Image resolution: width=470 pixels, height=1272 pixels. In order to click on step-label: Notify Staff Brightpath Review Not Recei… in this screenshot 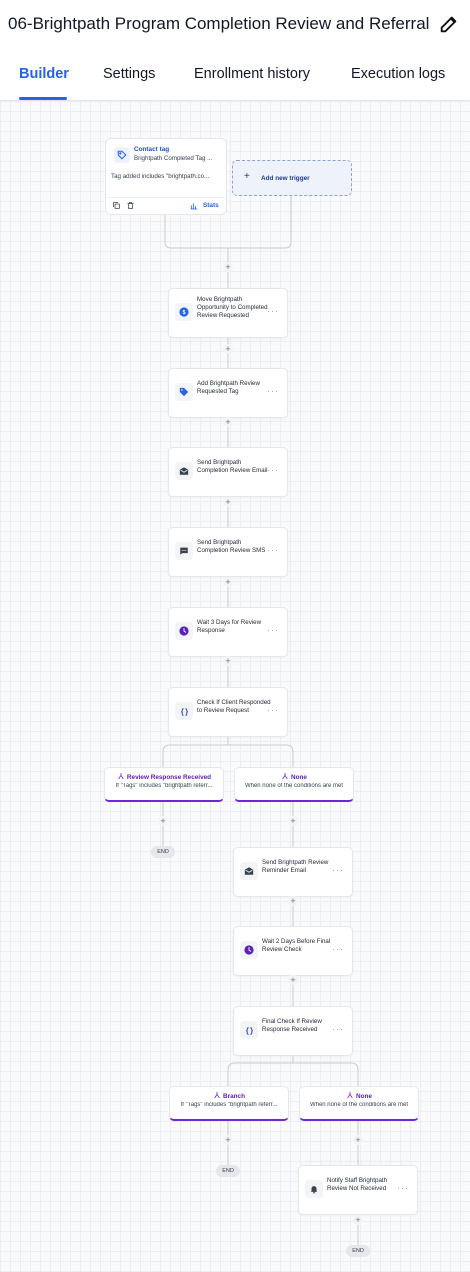, I will do `click(357, 1184)`.